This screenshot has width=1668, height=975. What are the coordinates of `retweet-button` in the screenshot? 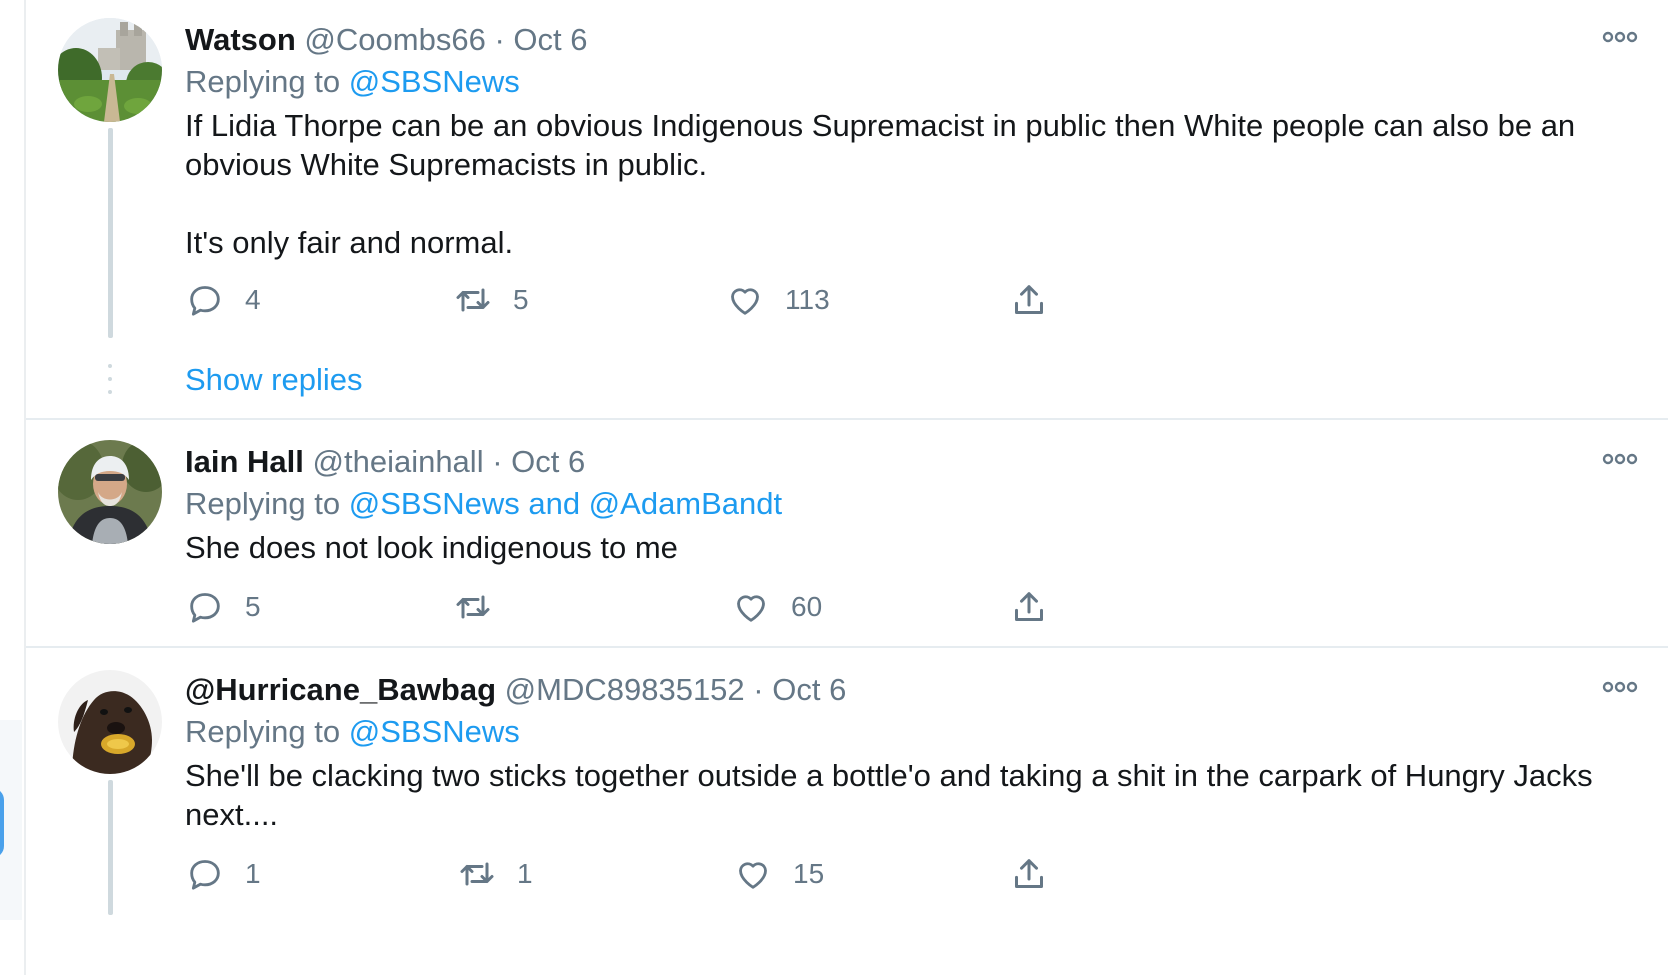 It's located at (483, 607).